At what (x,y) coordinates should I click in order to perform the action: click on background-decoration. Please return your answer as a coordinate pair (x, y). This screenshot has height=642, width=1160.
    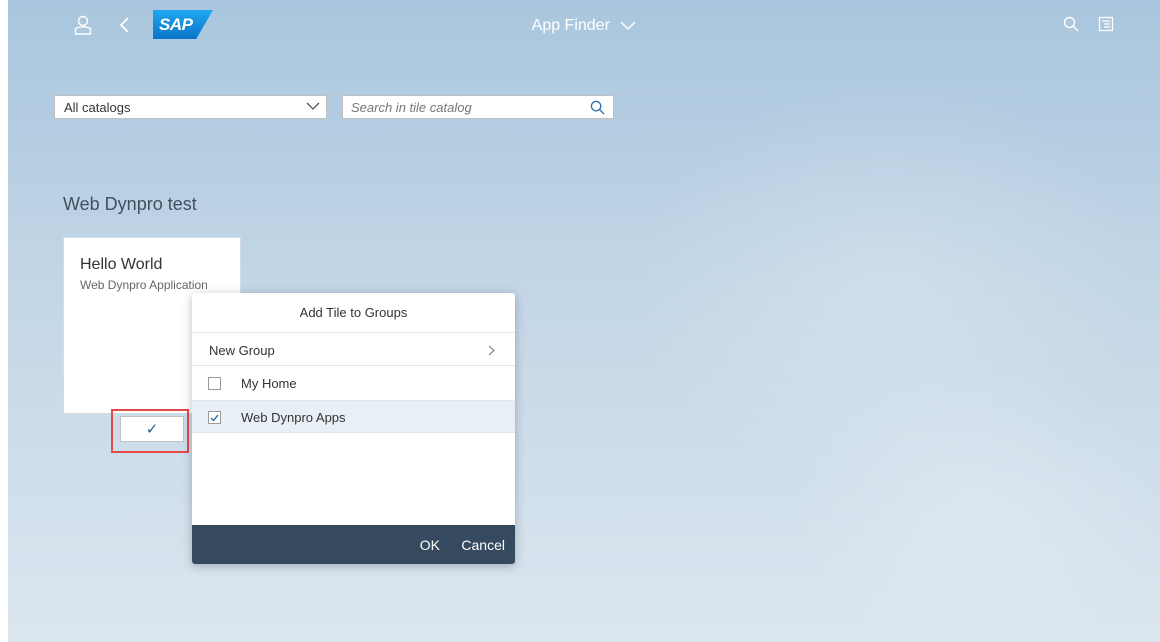
    Looking at the image, I should click on (974, 501).